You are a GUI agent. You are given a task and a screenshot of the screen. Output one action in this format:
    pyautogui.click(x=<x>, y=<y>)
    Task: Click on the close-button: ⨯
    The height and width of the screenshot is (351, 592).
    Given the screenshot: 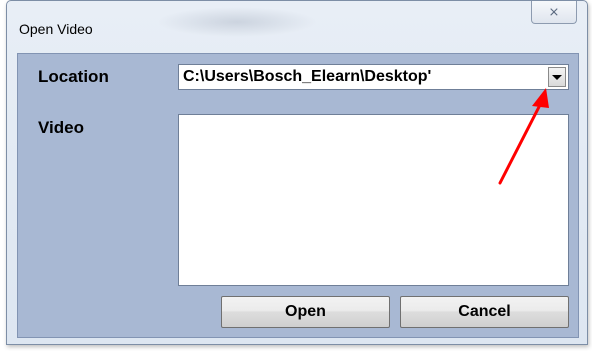 What is the action you would take?
    pyautogui.click(x=554, y=12)
    